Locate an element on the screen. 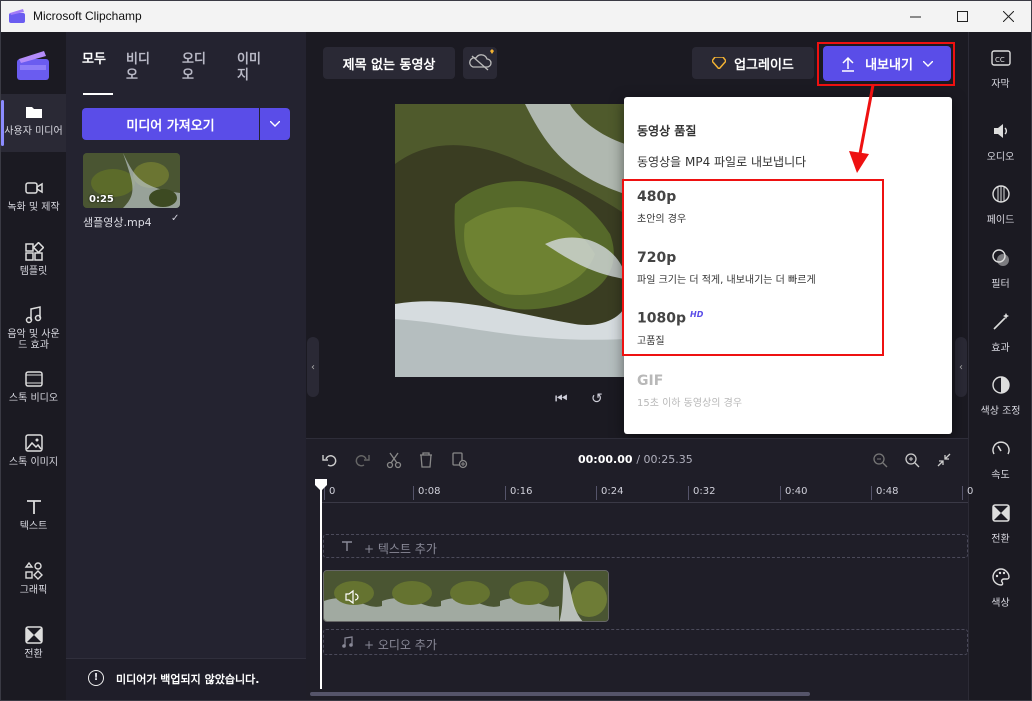 The image size is (1032, 701). timecode-display: 00:00.00 / 00:25.35 is located at coordinates (635, 459).